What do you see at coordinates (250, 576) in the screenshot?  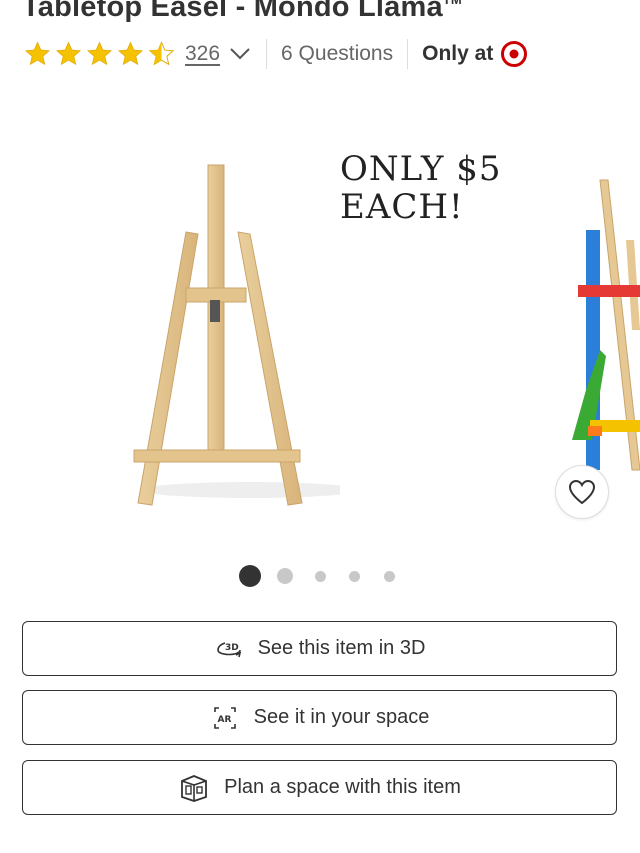 I see `carousel-dot-active` at bounding box center [250, 576].